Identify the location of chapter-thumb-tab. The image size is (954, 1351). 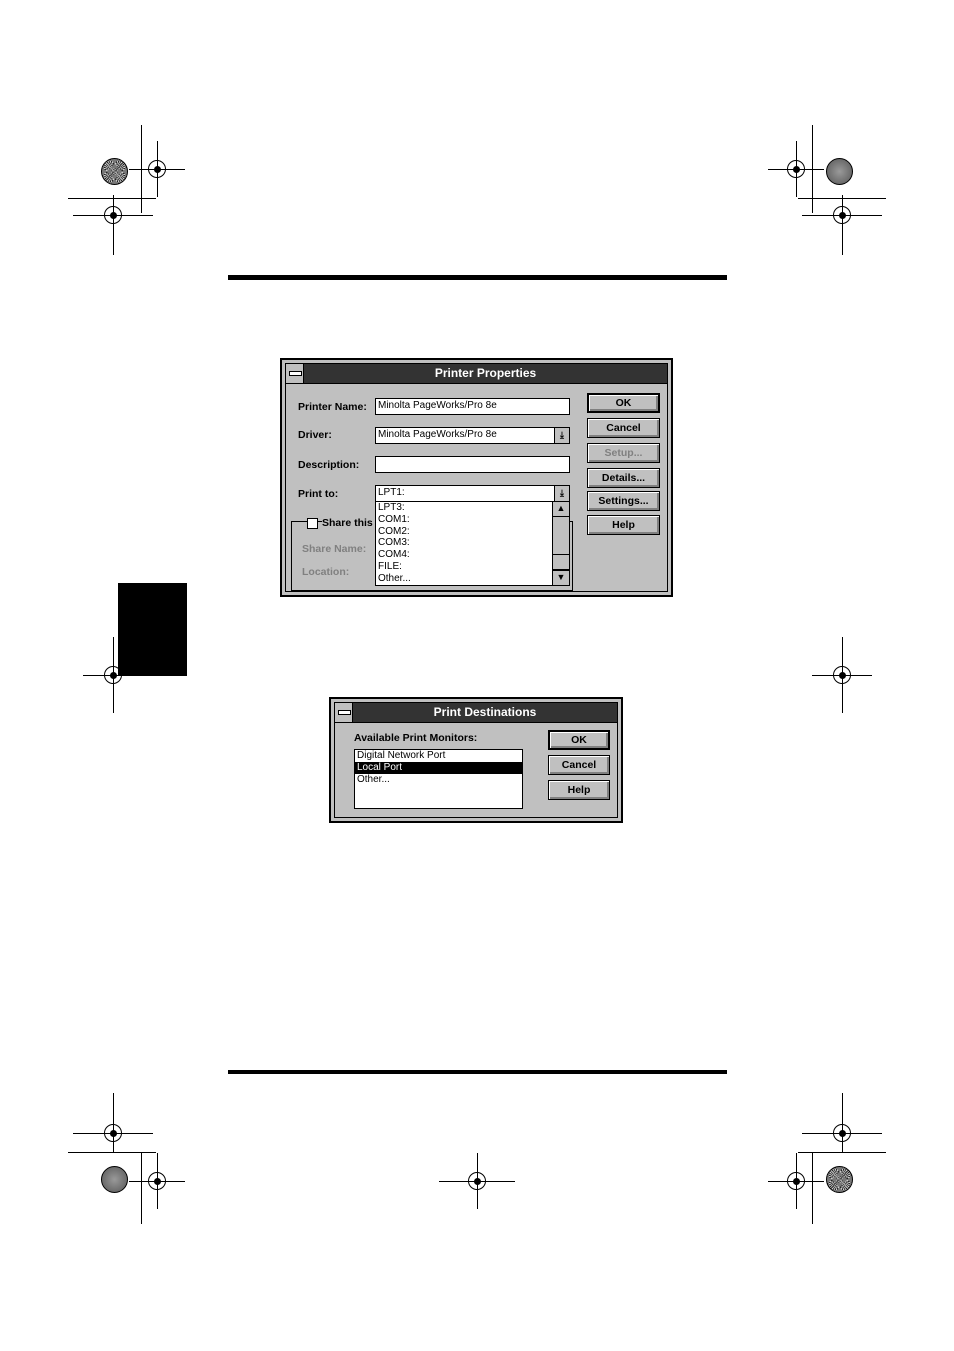
(152, 629).